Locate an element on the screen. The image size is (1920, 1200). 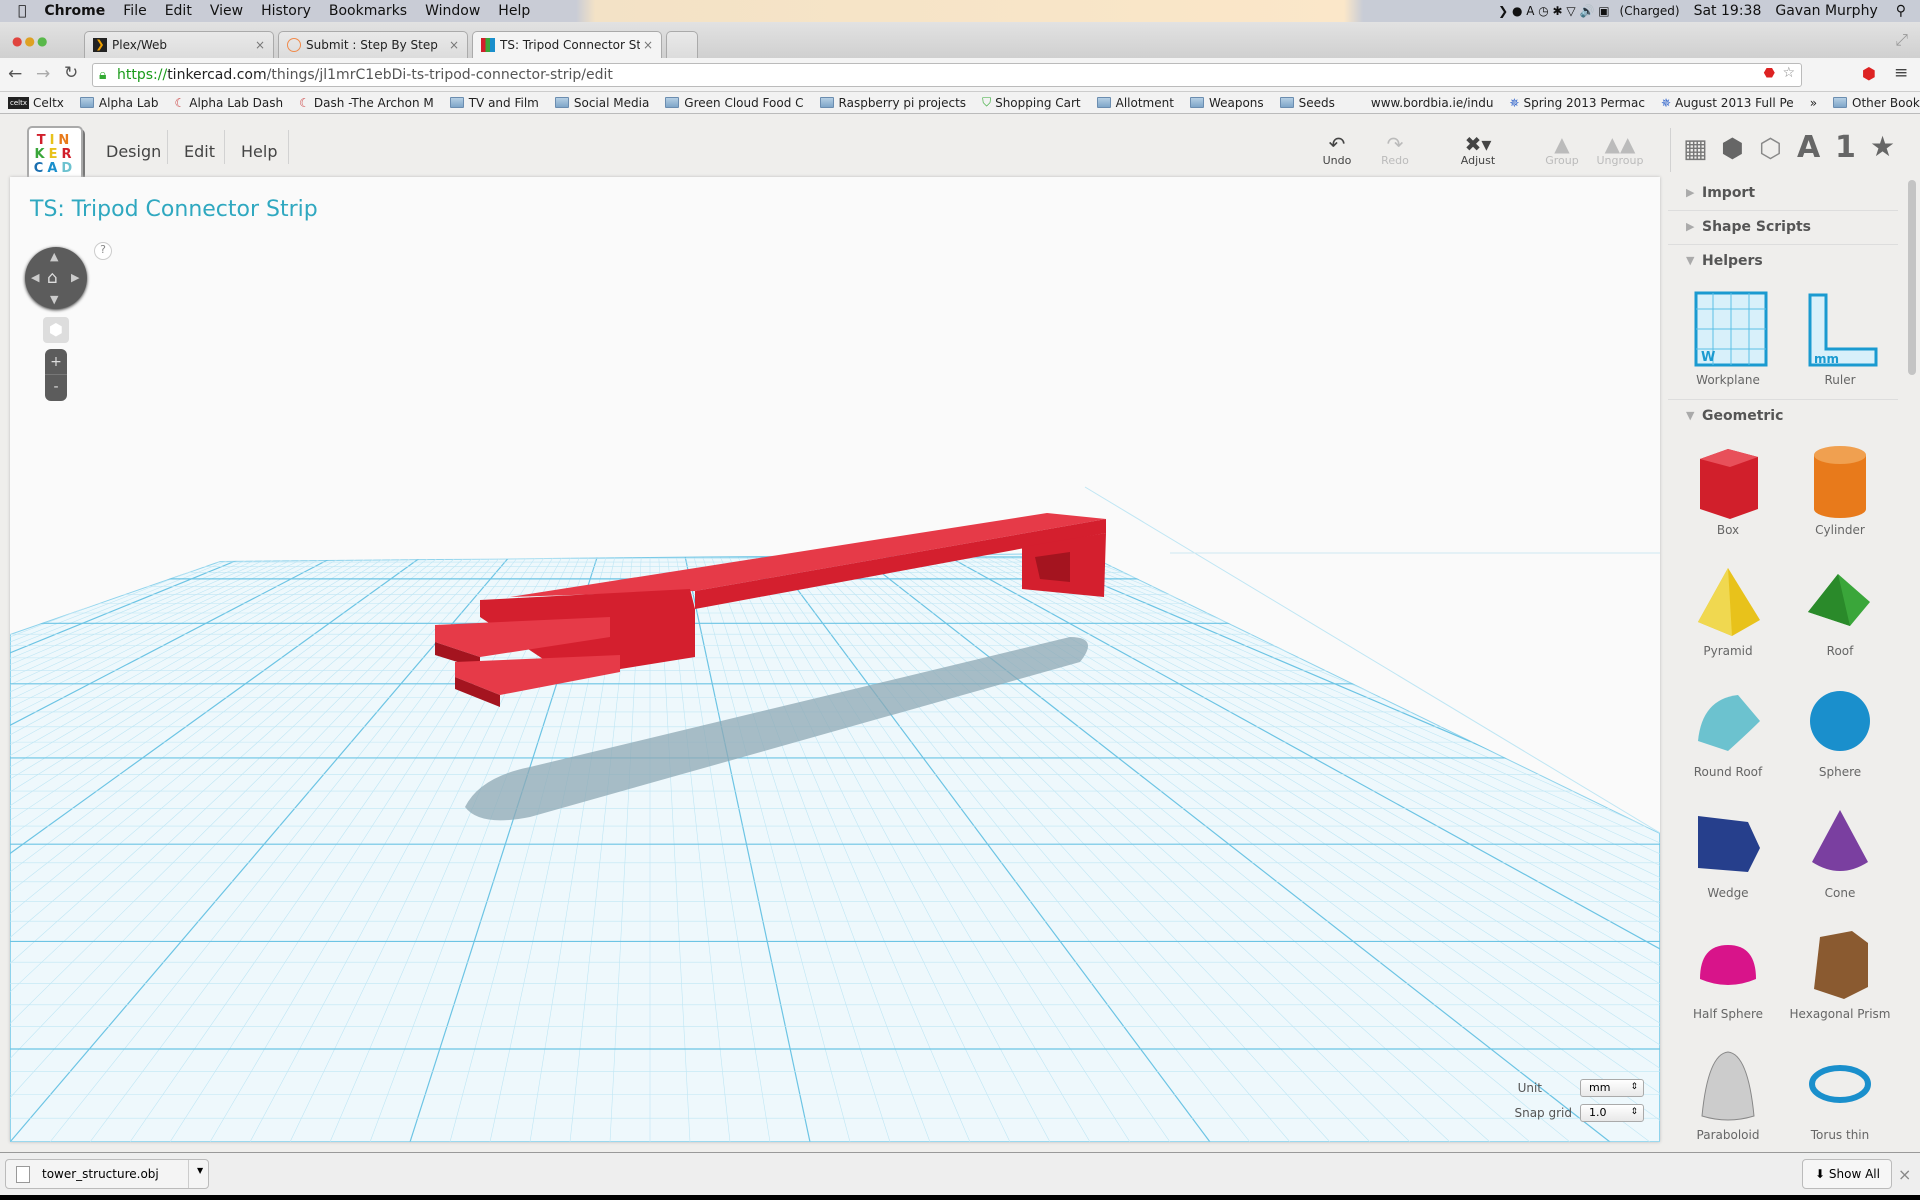
bookmark-folder: Green Cloud Food C is located at coordinates (734, 103).